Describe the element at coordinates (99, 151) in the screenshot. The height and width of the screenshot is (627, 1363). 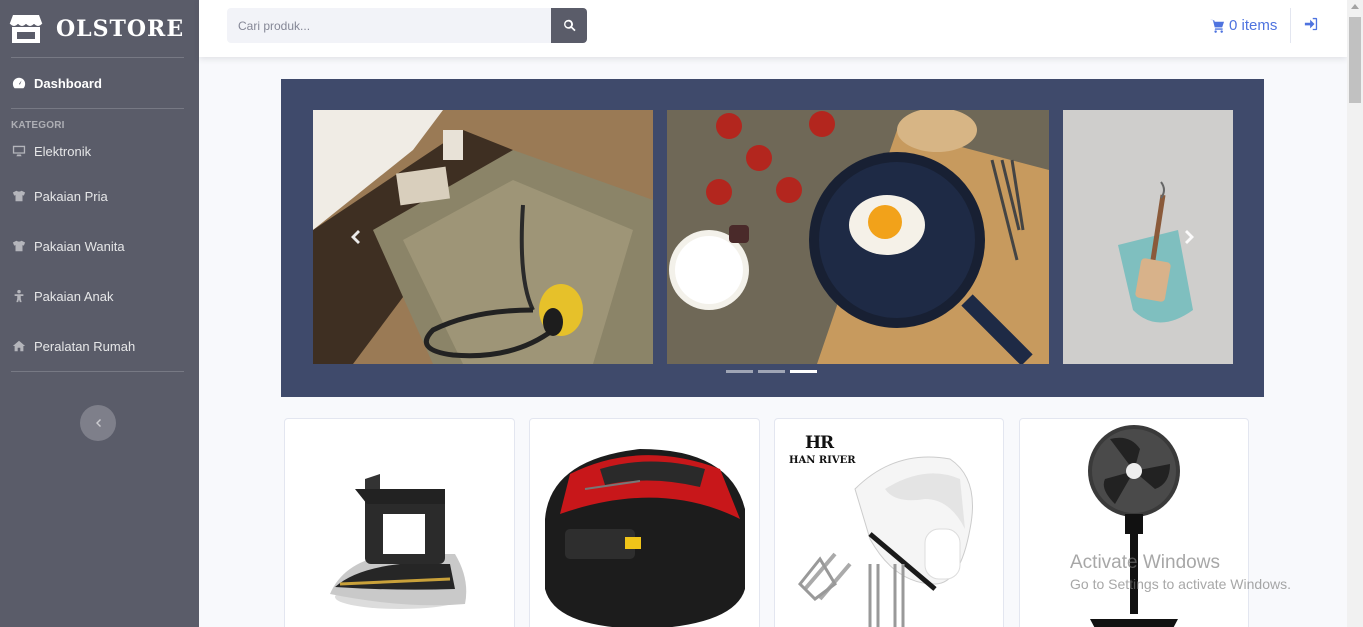
I see `sidebar-item-elektronik: Elektronik` at that location.